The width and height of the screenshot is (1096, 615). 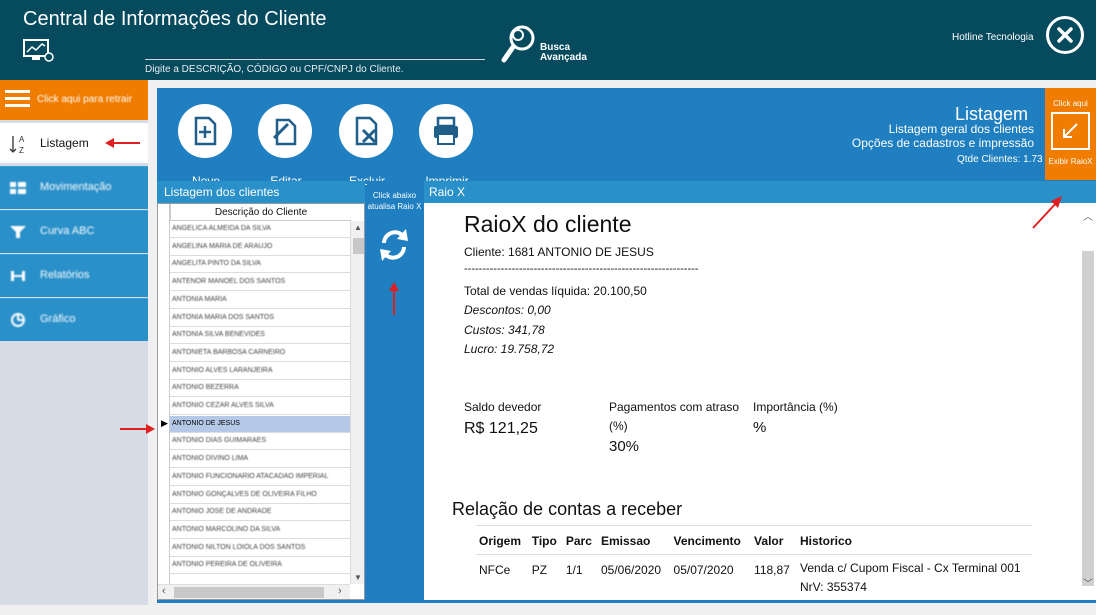 I want to click on raiox-exibir-label: Exibir RaioX, so click(x=1070, y=161).